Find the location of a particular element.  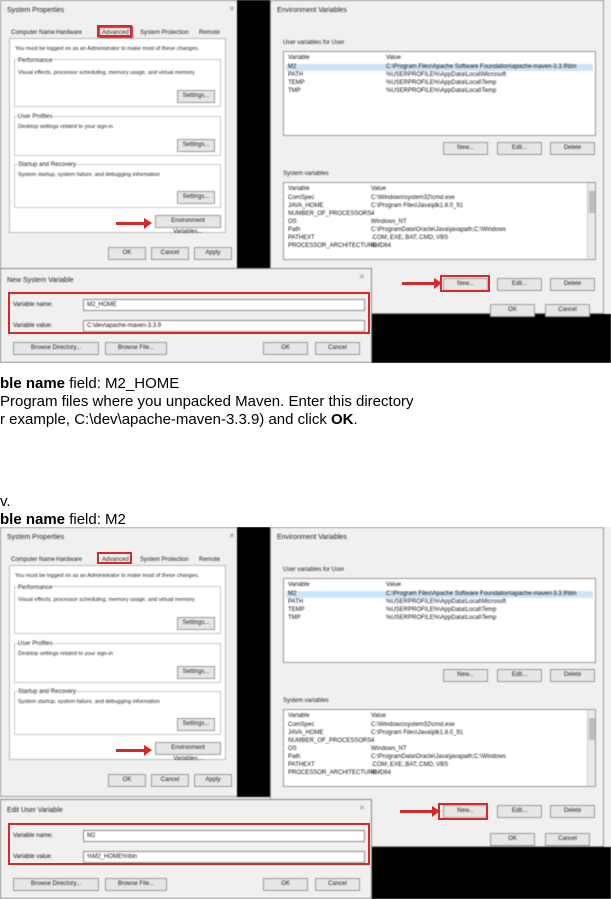

variable-value-field: %M2_HOME%\bin is located at coordinates (224, 857).